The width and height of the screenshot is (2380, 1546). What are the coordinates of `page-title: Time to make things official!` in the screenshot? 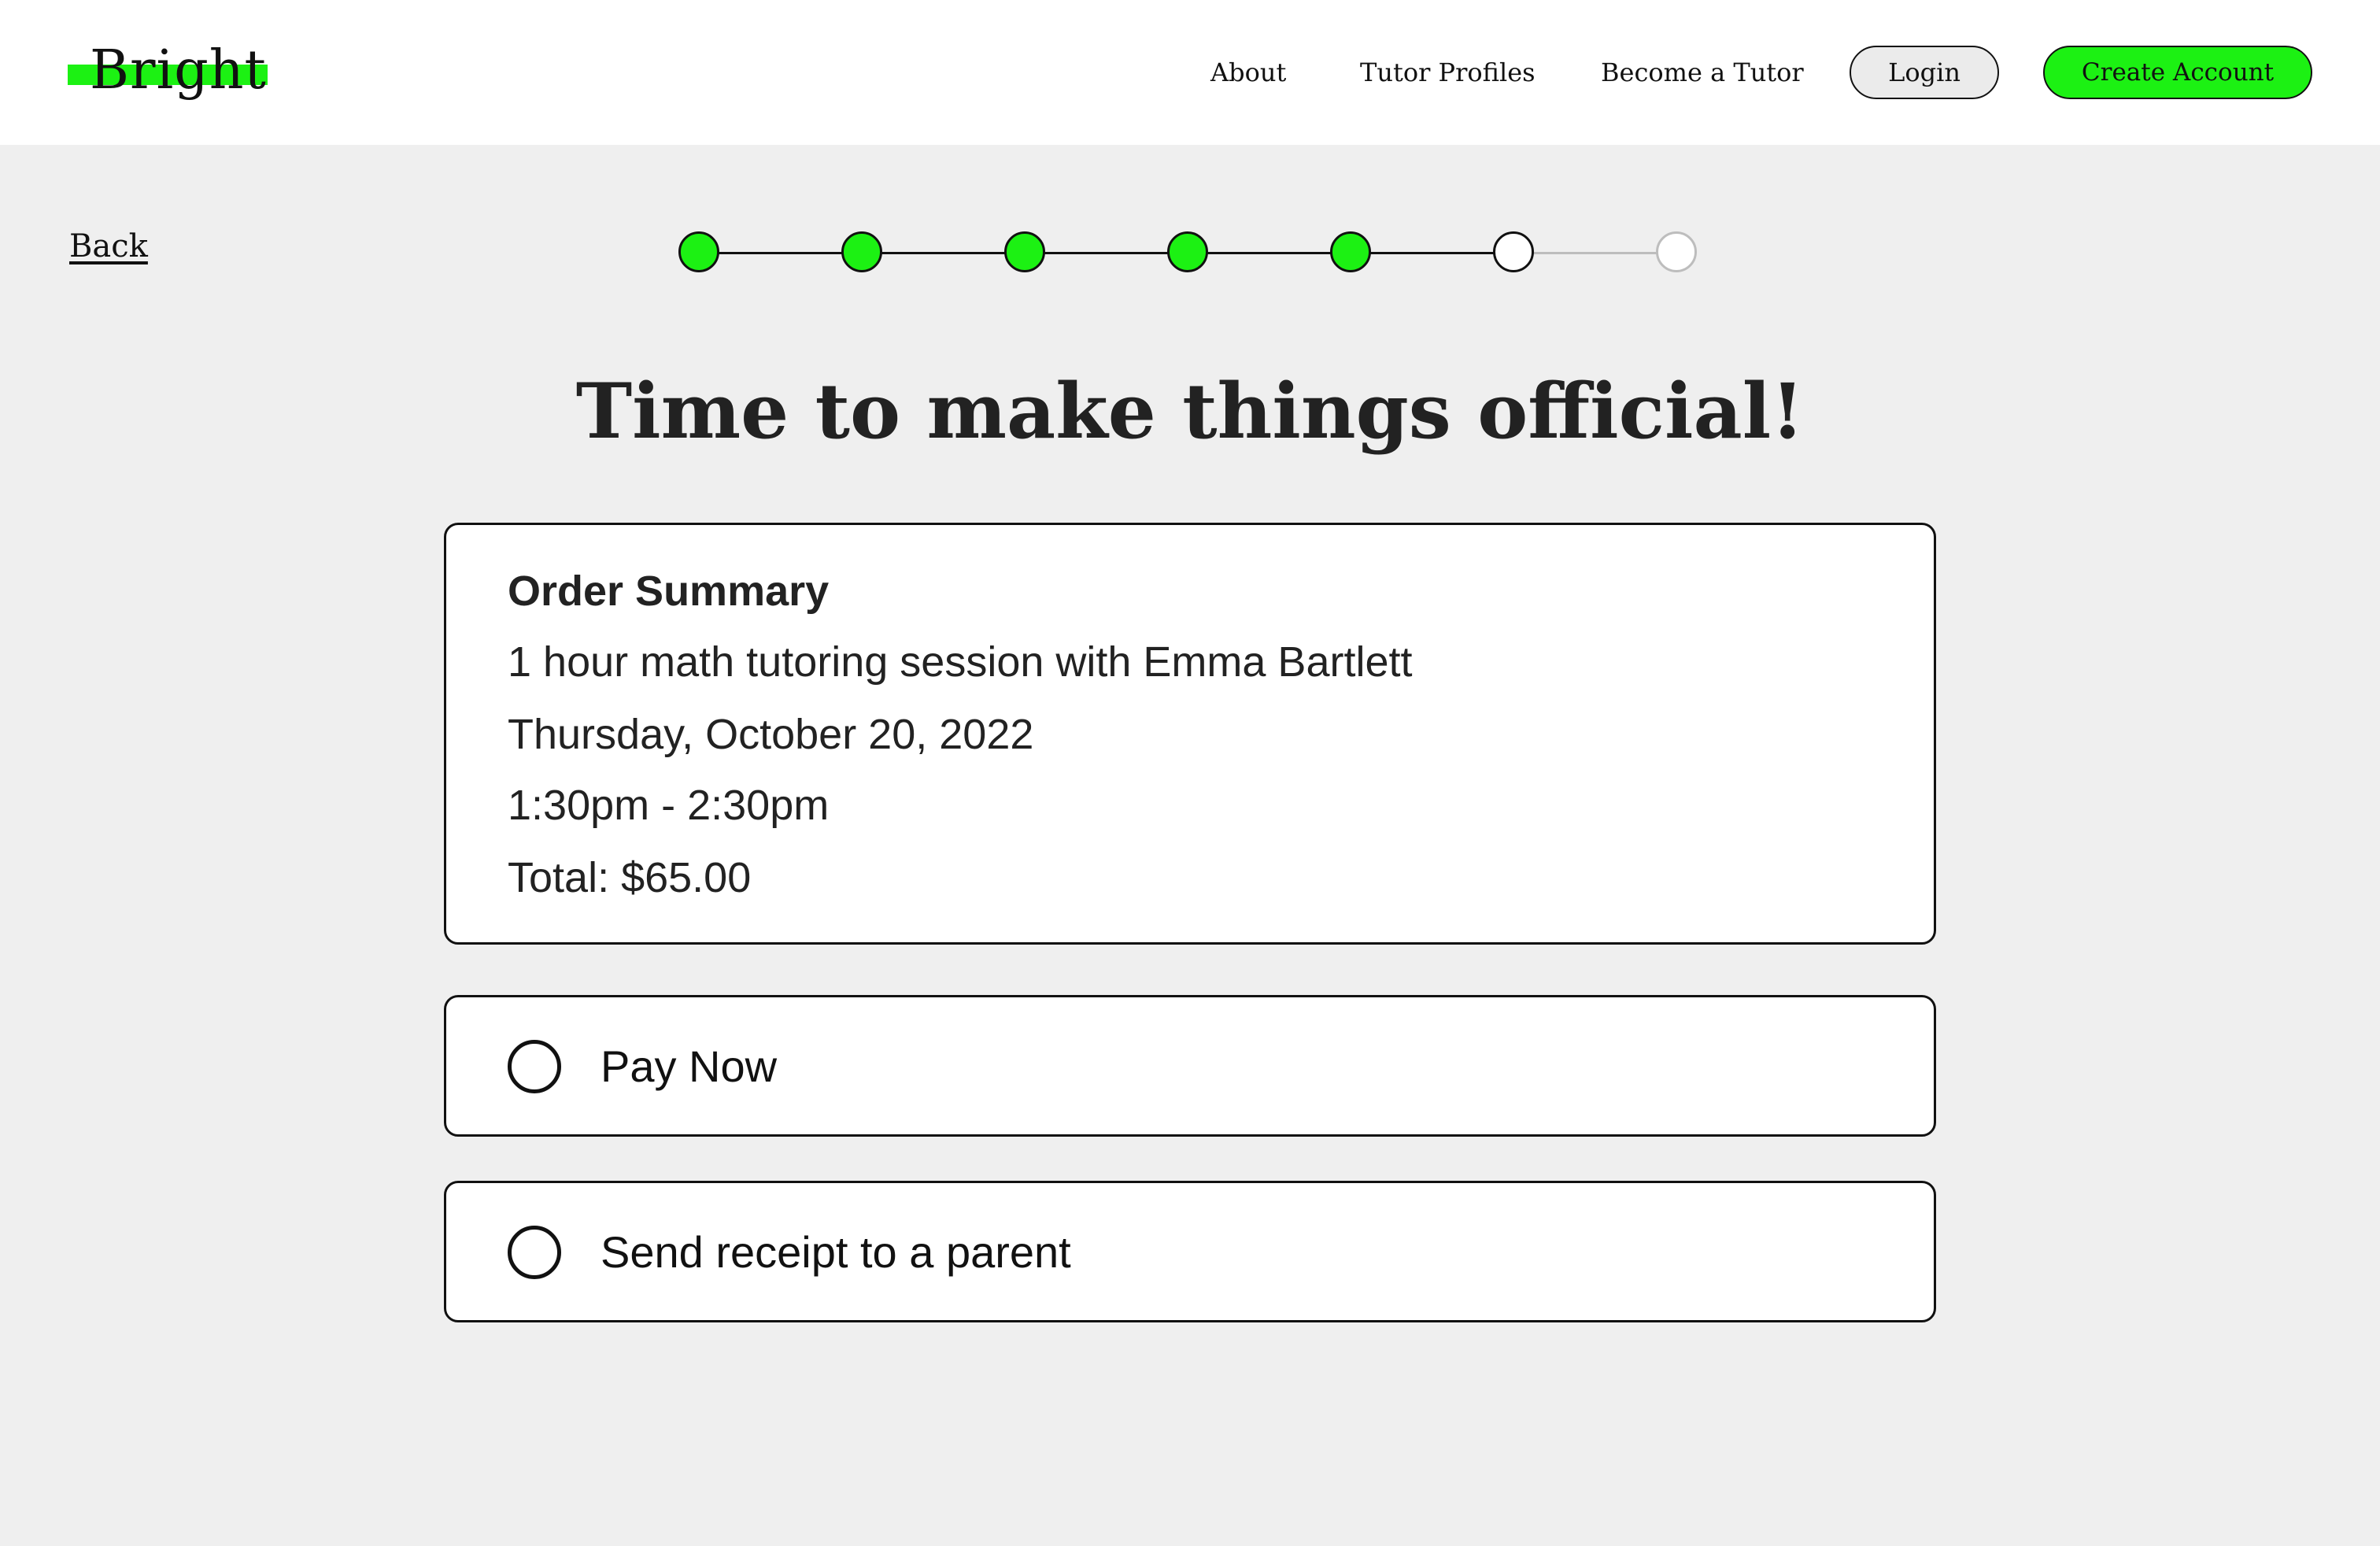 It's located at (1190, 412).